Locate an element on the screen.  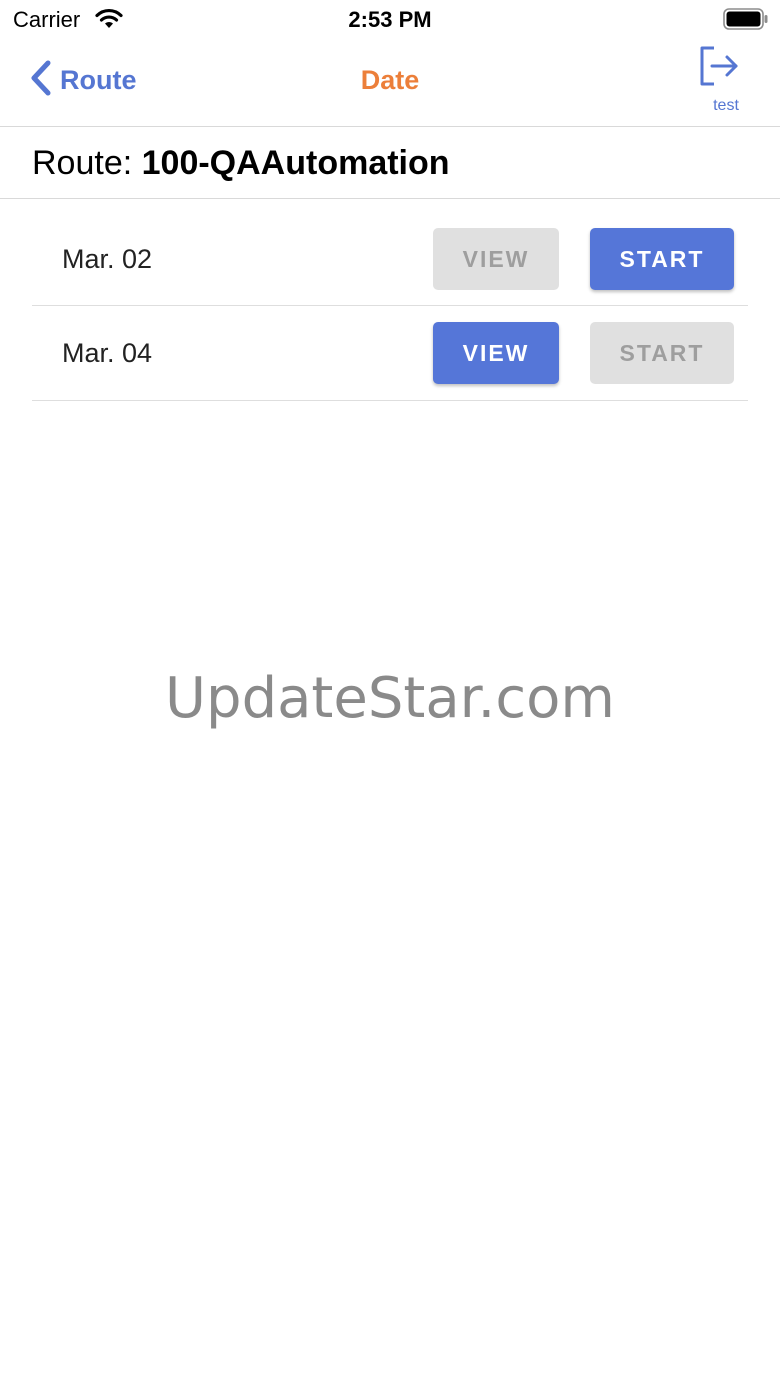
date-list: Mar. 02 VIEW START Mar. 04 VIEW START is located at coordinates (390, 306).